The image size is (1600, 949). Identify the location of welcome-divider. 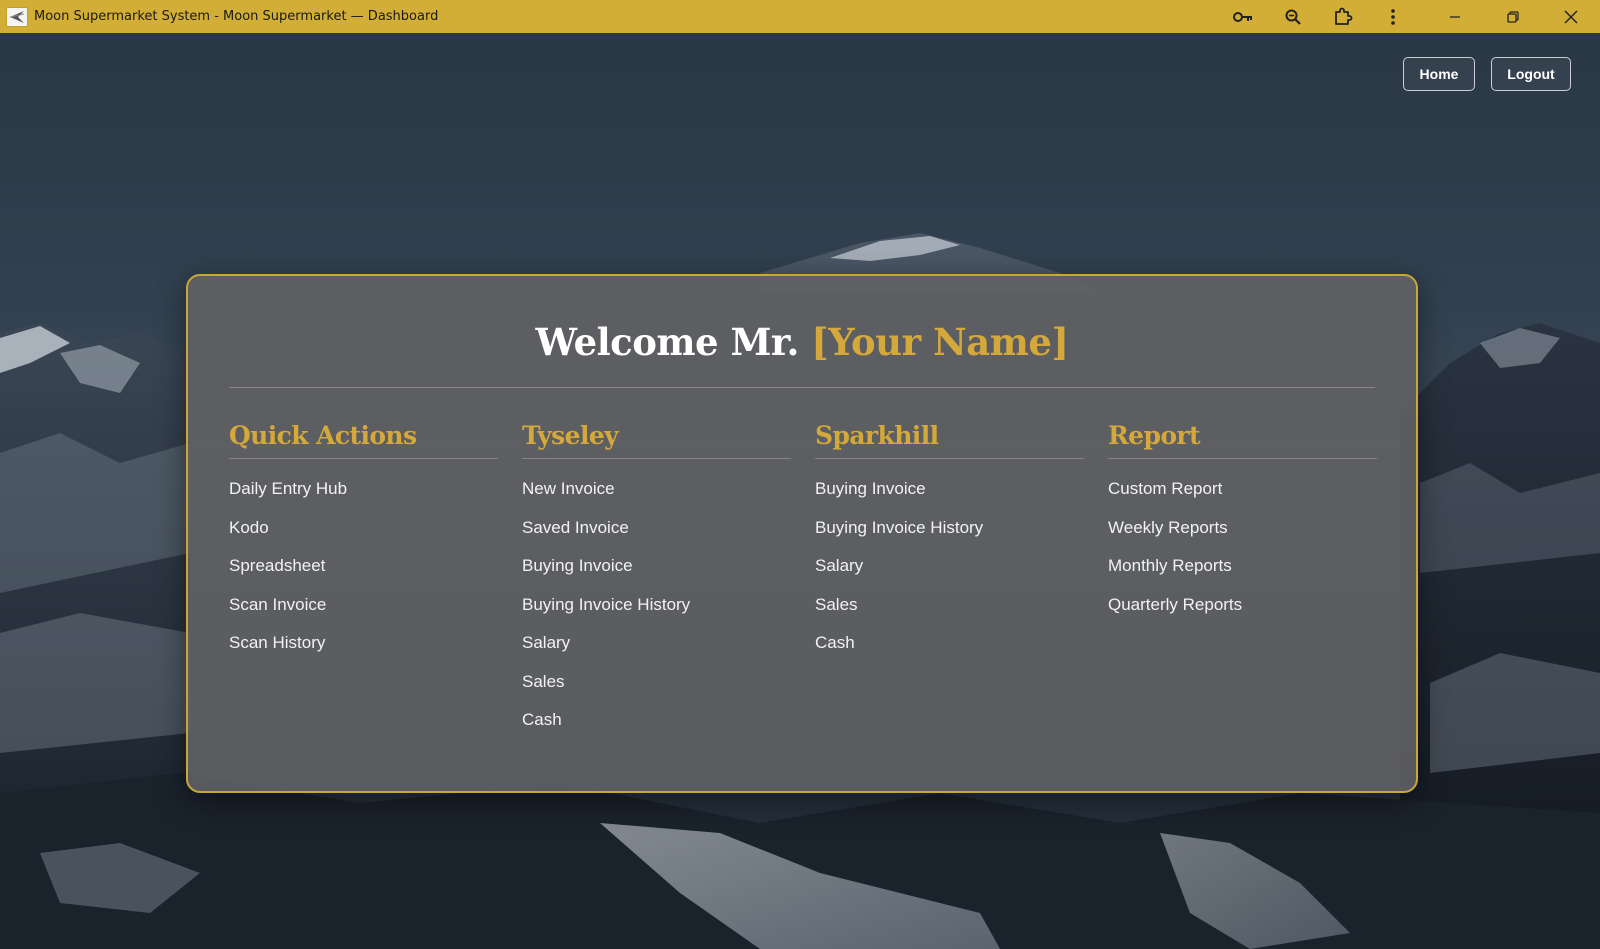
(802, 387).